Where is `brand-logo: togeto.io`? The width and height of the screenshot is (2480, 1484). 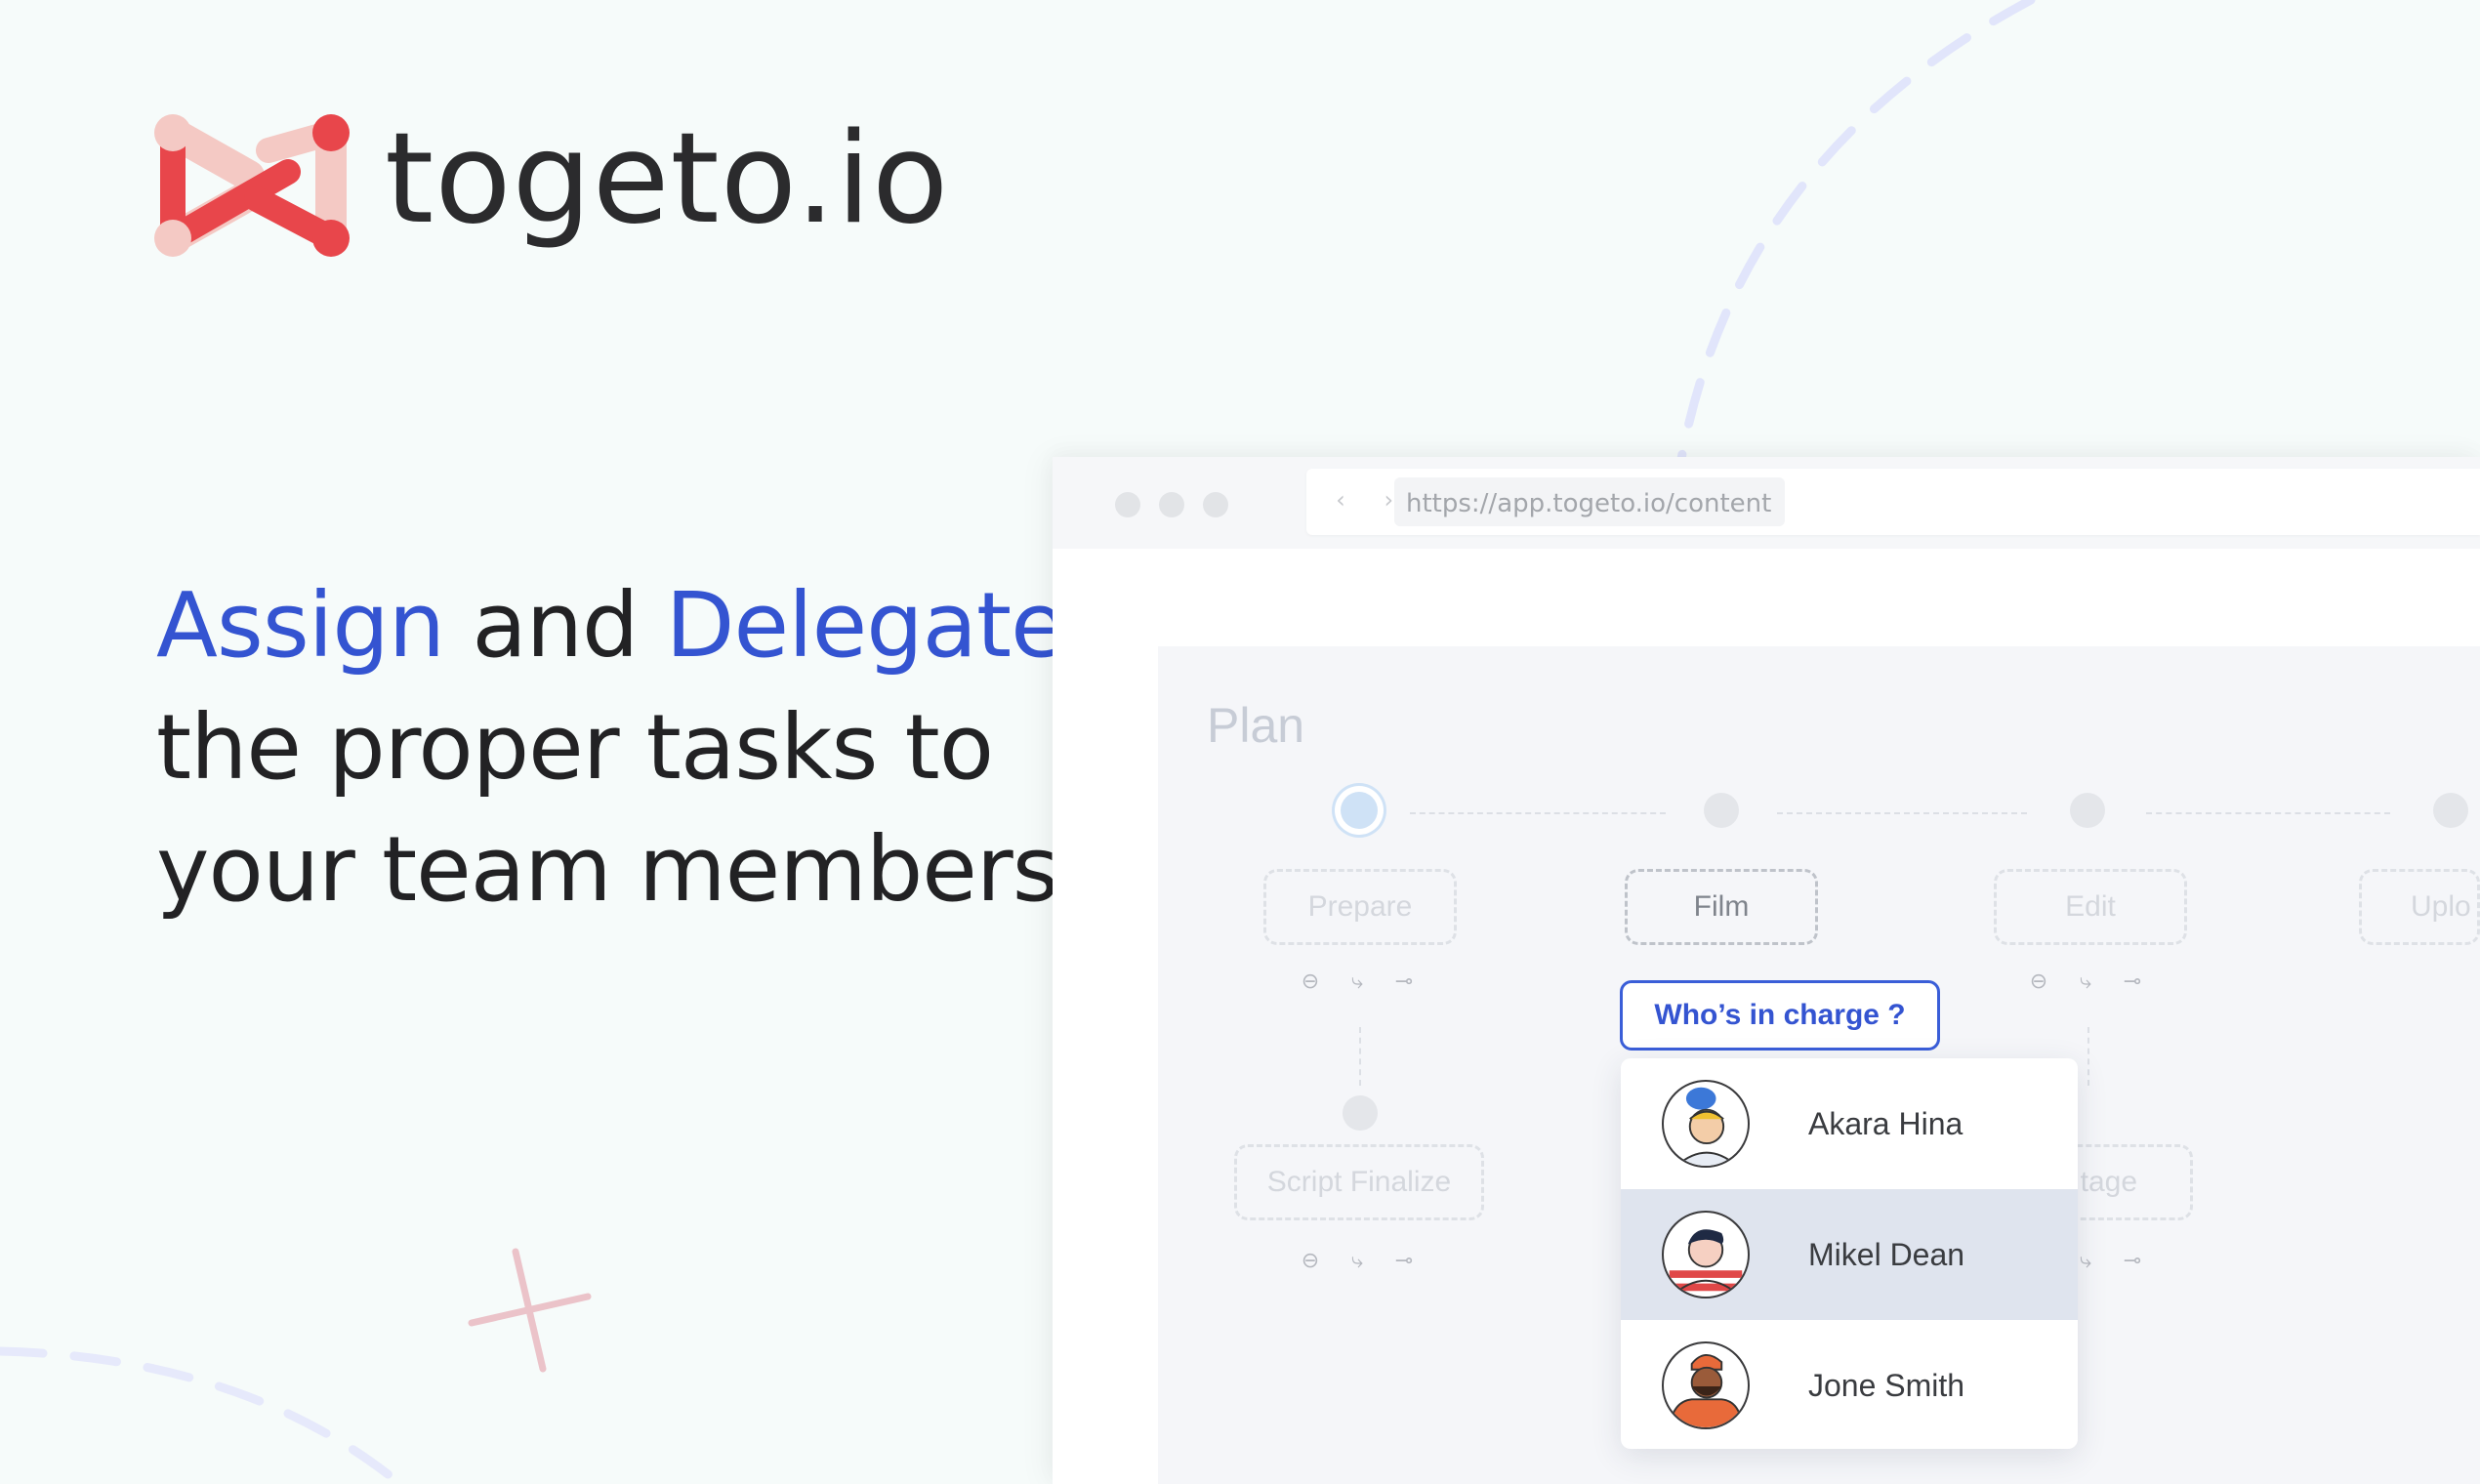
brand-logo: togeto.io is located at coordinates (550, 186).